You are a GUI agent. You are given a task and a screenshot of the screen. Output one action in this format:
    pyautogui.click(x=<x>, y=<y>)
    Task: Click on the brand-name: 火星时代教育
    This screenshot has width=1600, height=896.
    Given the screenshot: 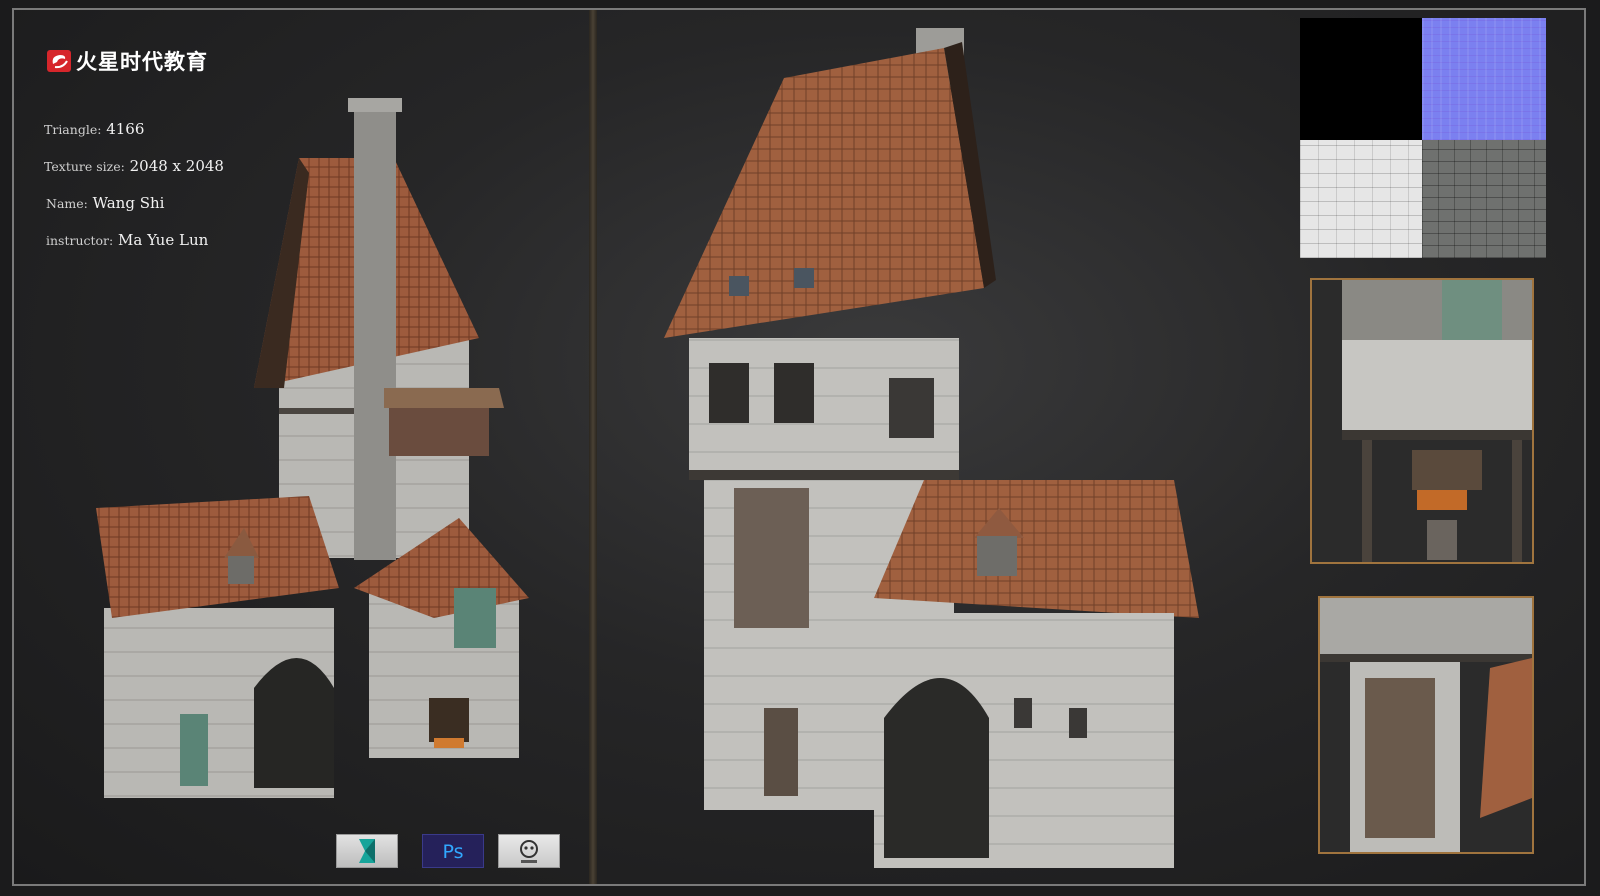 What is the action you would take?
    pyautogui.click(x=142, y=62)
    